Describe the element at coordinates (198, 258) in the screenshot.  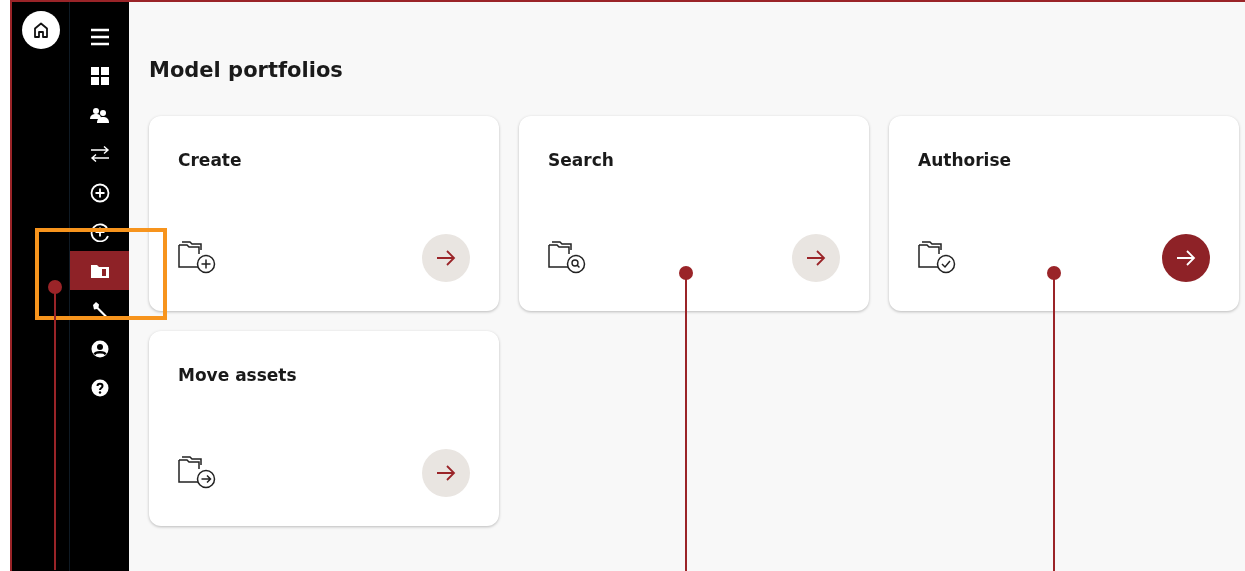
I see `folder-plus-icon` at that location.